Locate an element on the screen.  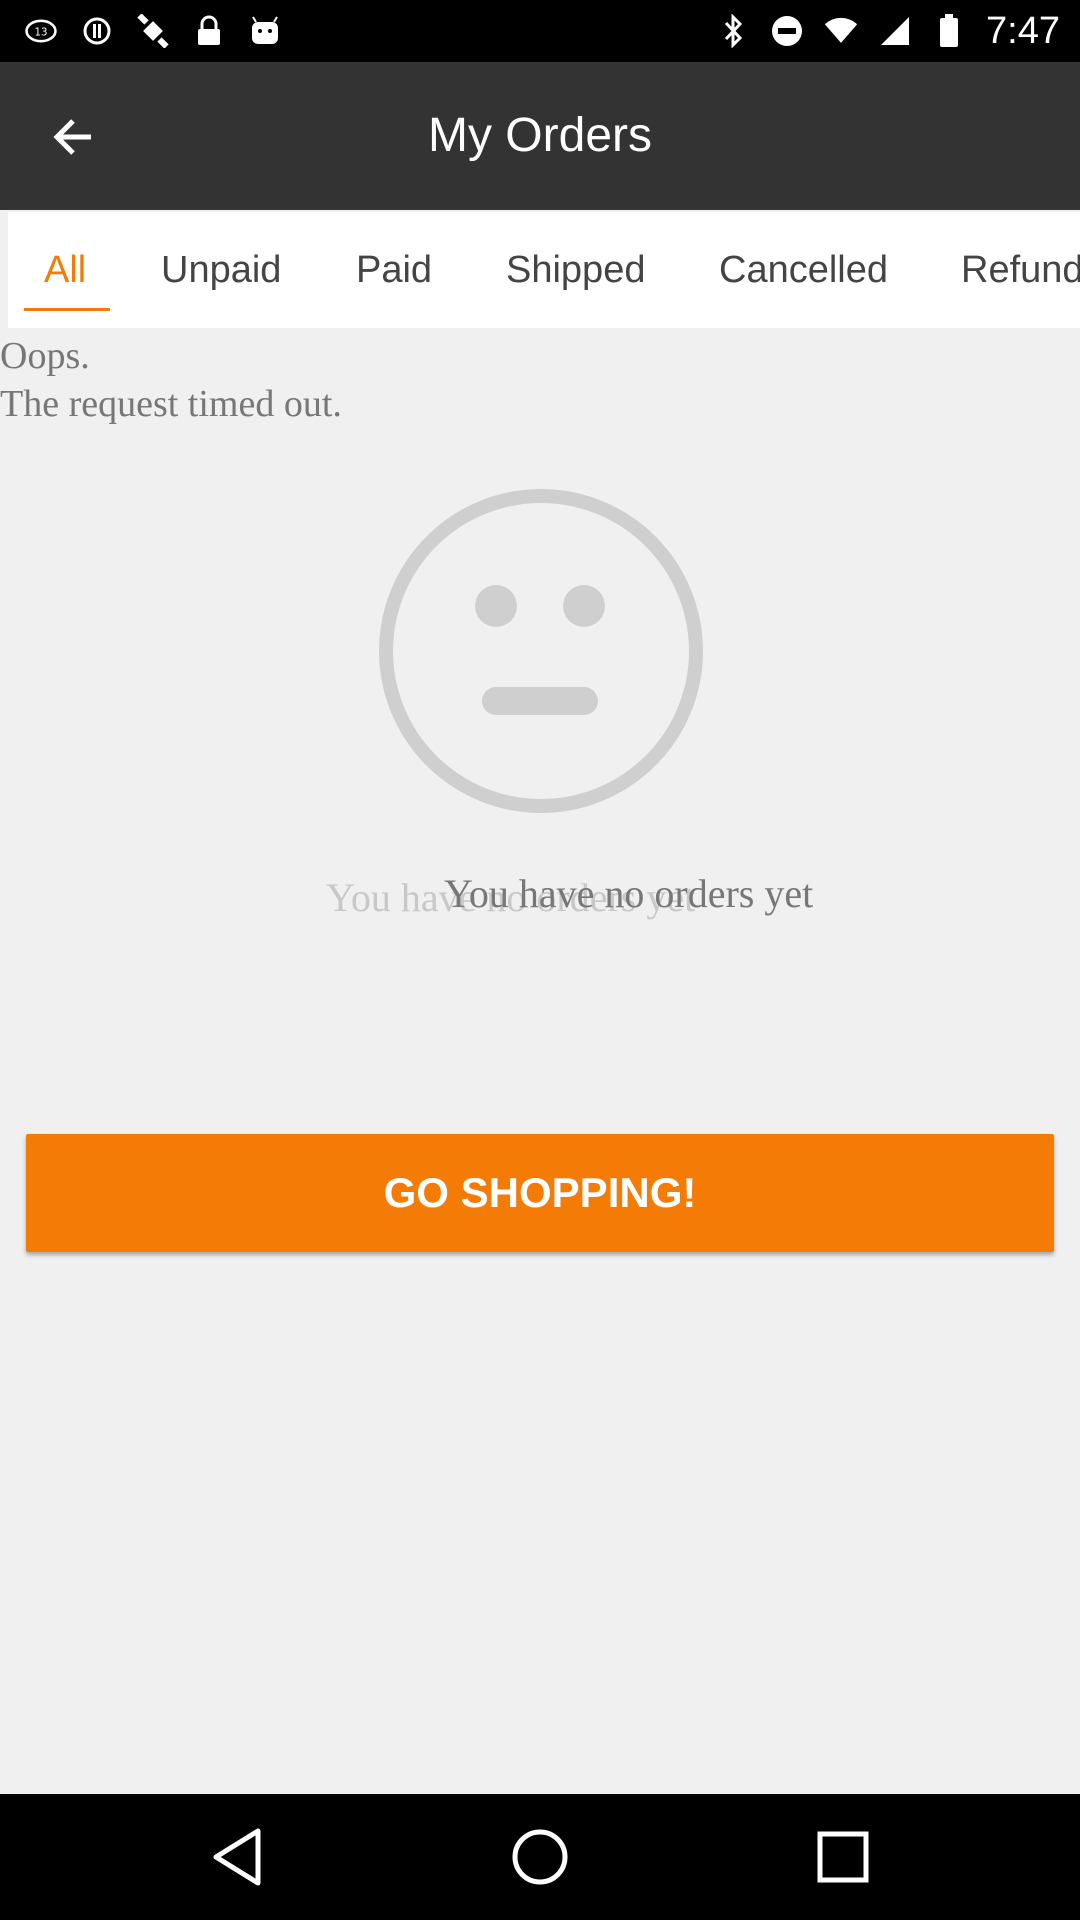
tab-shipped: Shipped is located at coordinates (575, 270).